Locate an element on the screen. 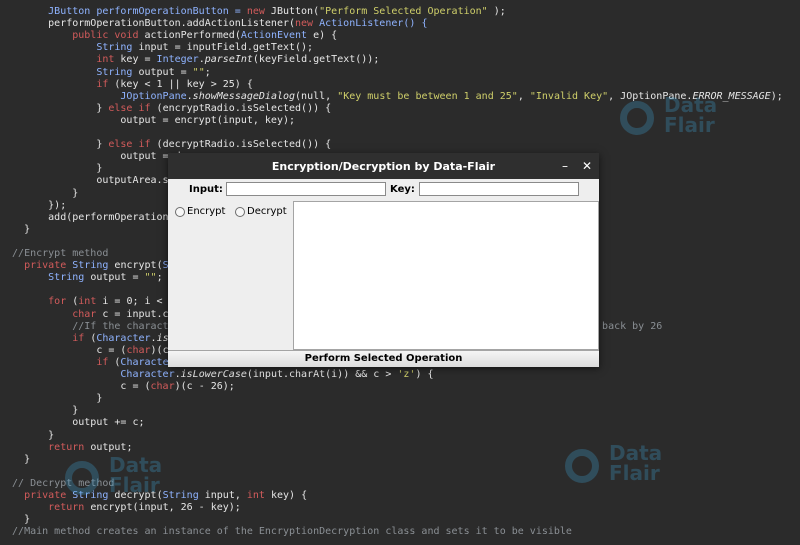  encrypt-radio: Encrypt is located at coordinates (205, 212).